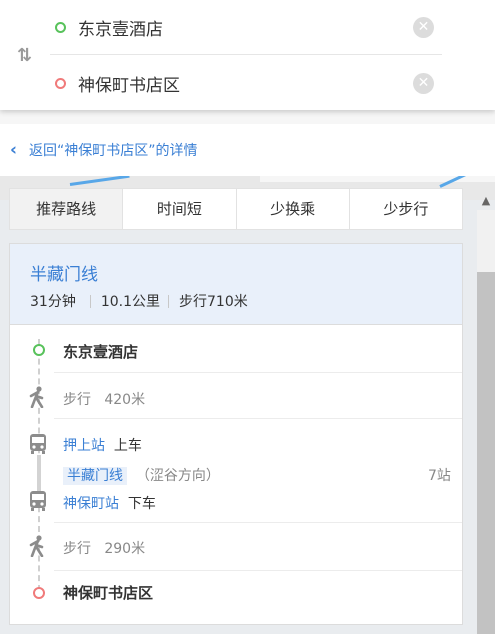 The width and height of the screenshot is (495, 634). I want to click on back-to-details-link: ‹ 返回“神保町书店区”的详情, so click(247, 150).